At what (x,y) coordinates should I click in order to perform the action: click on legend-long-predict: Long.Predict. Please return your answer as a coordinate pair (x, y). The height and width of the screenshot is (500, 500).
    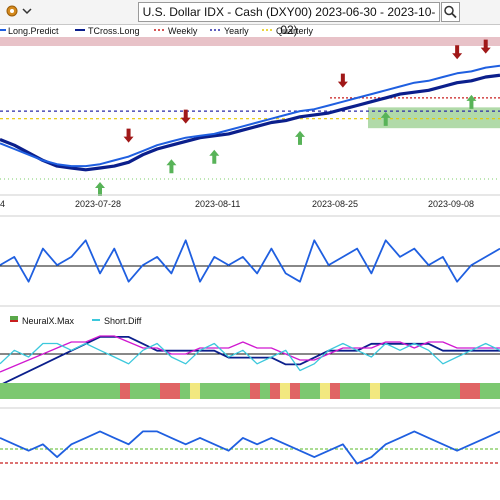
    Looking at the image, I should click on (33, 31).